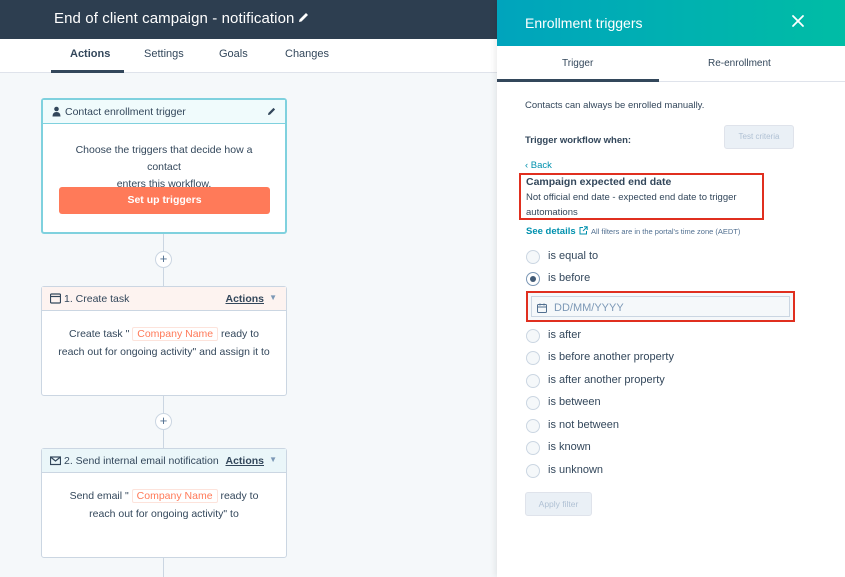 Image resolution: width=845 pixels, height=577 pixels. What do you see at coordinates (125, 112) in the screenshot?
I see `card-title: Contact enrollment trigger` at bounding box center [125, 112].